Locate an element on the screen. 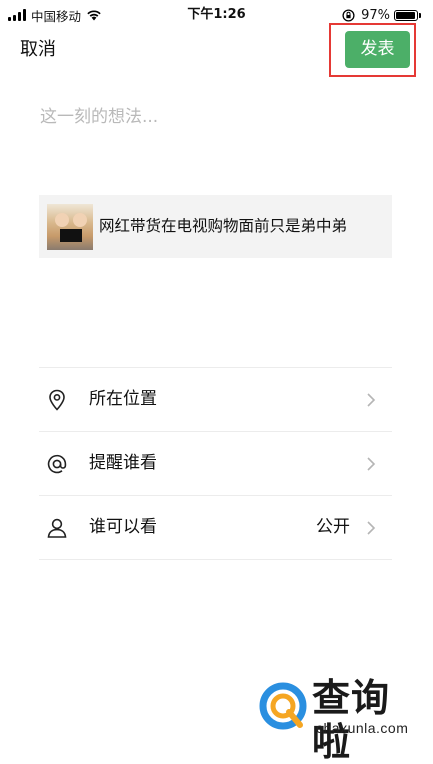 The image size is (433, 764). publish-button: 发表 is located at coordinates (377, 49).